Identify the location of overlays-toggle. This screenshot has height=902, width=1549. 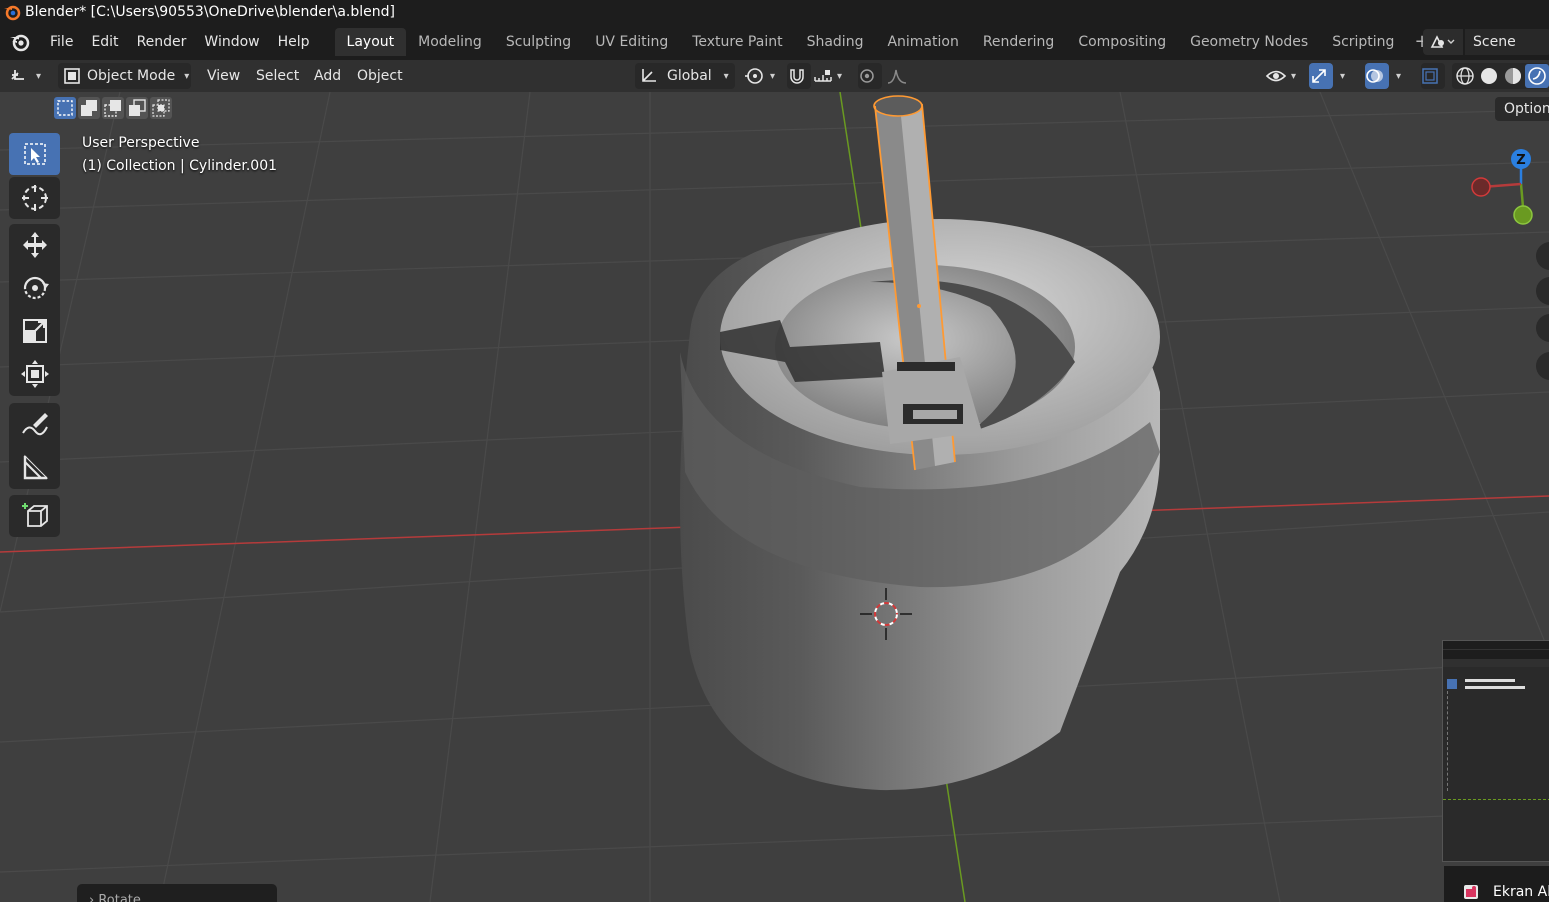
(1377, 76).